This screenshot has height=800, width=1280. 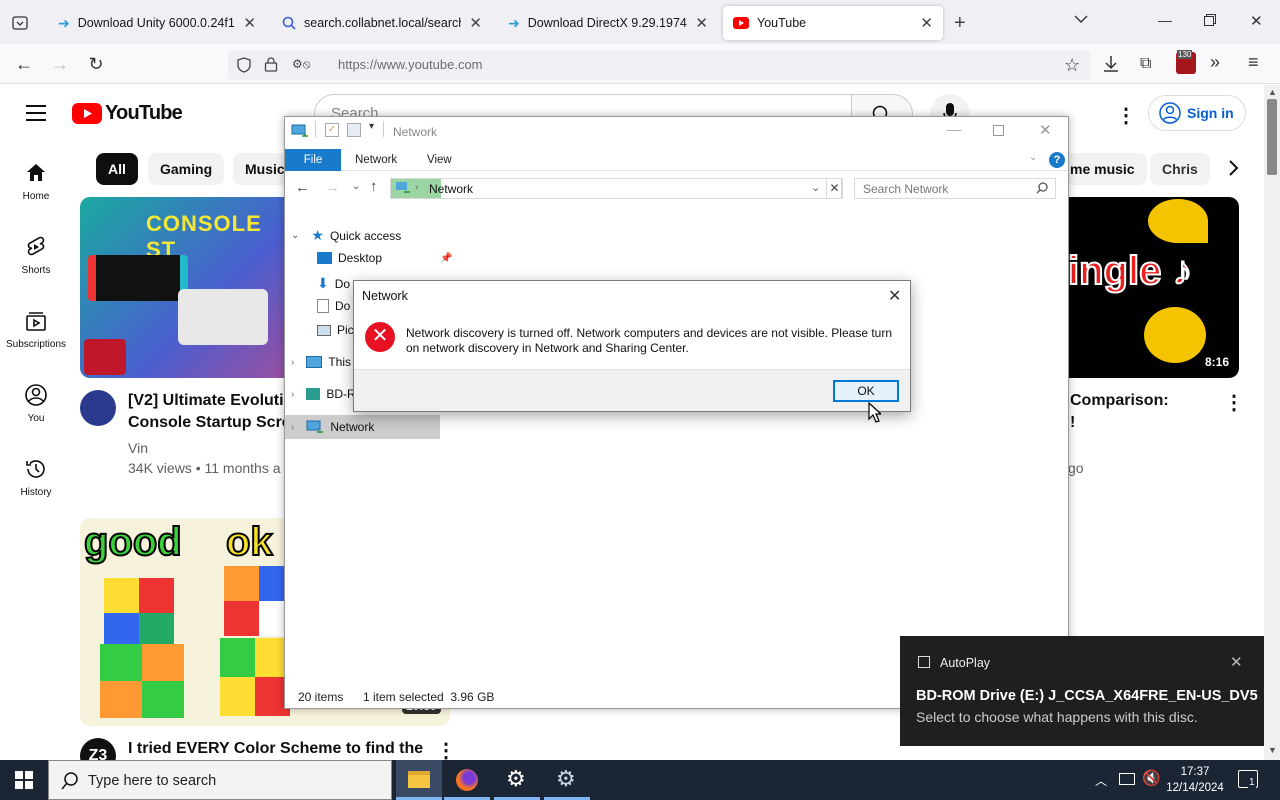 I want to click on browser-tab-directx: ➜ Download DirectX 9.29.1974.1 f ✕, so click(x=608, y=23).